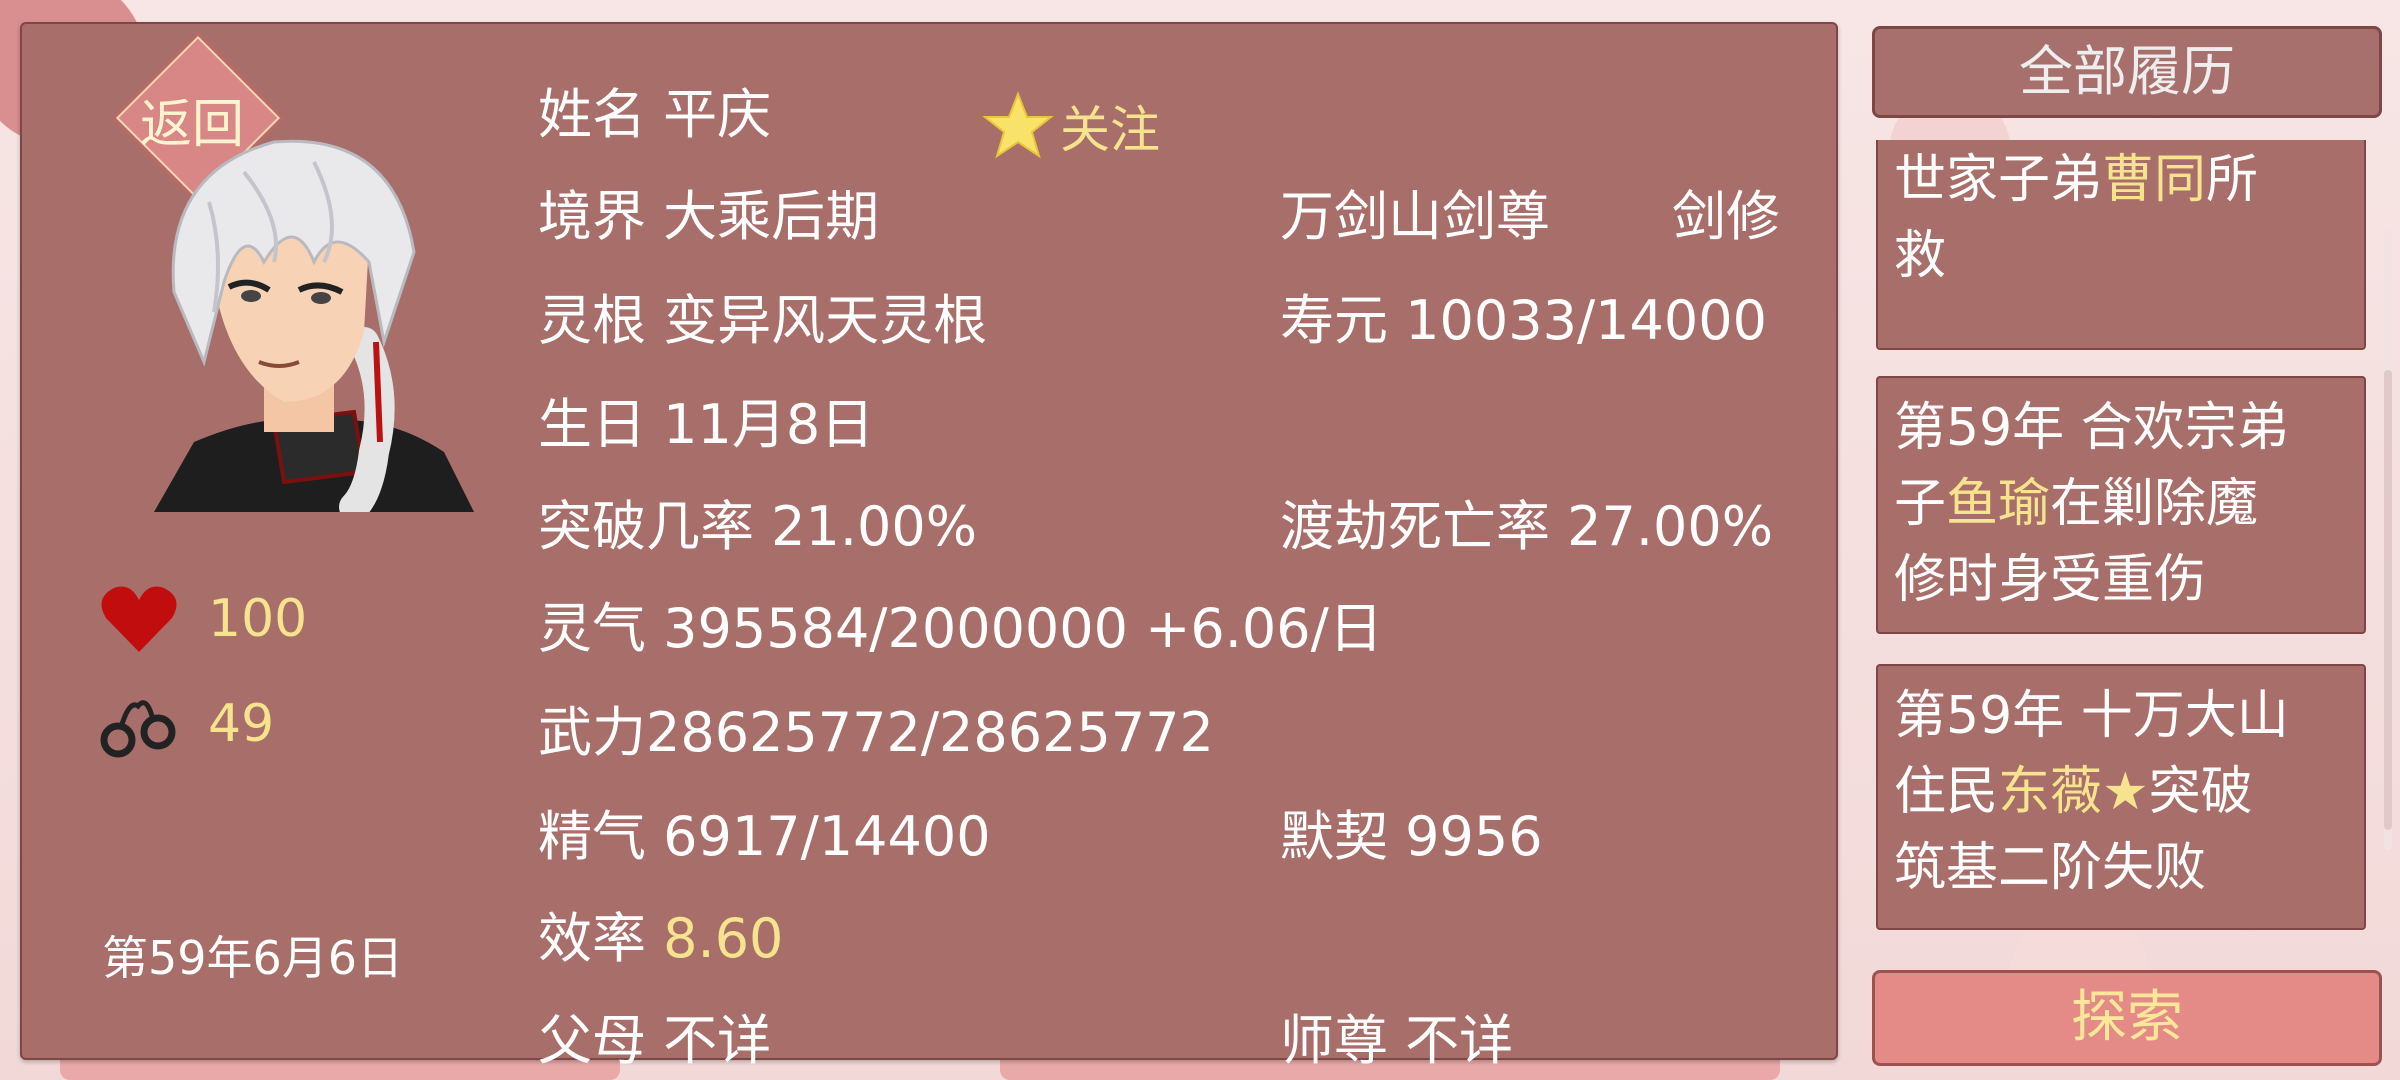 The width and height of the screenshot is (2400, 1080). Describe the element at coordinates (2050, 580) in the screenshot. I see `history-text: 修时身受重伤` at that location.